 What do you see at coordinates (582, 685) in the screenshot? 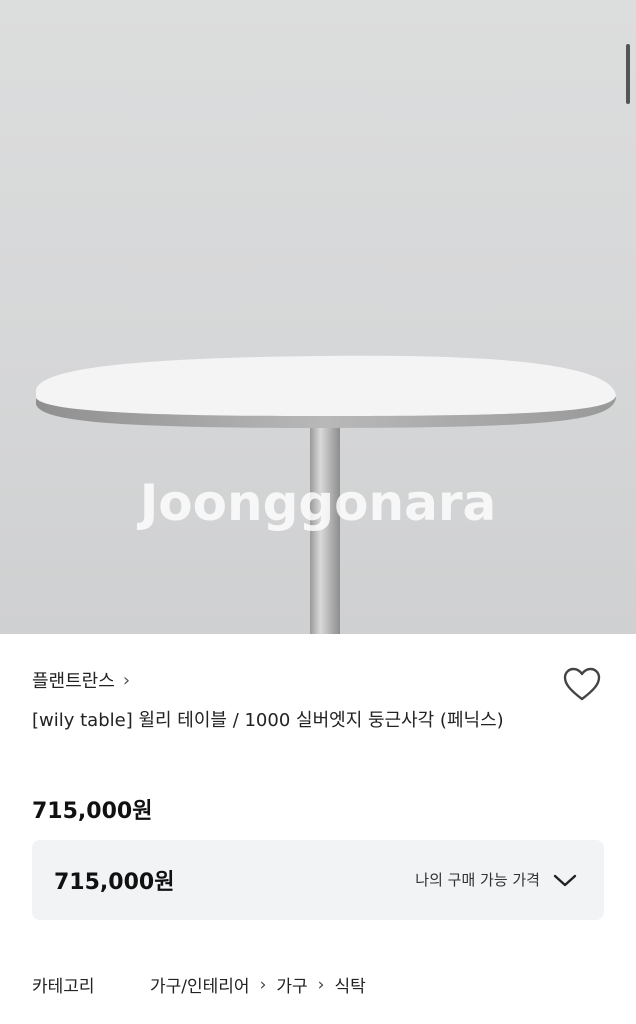
I see `heart-outline-icon` at bounding box center [582, 685].